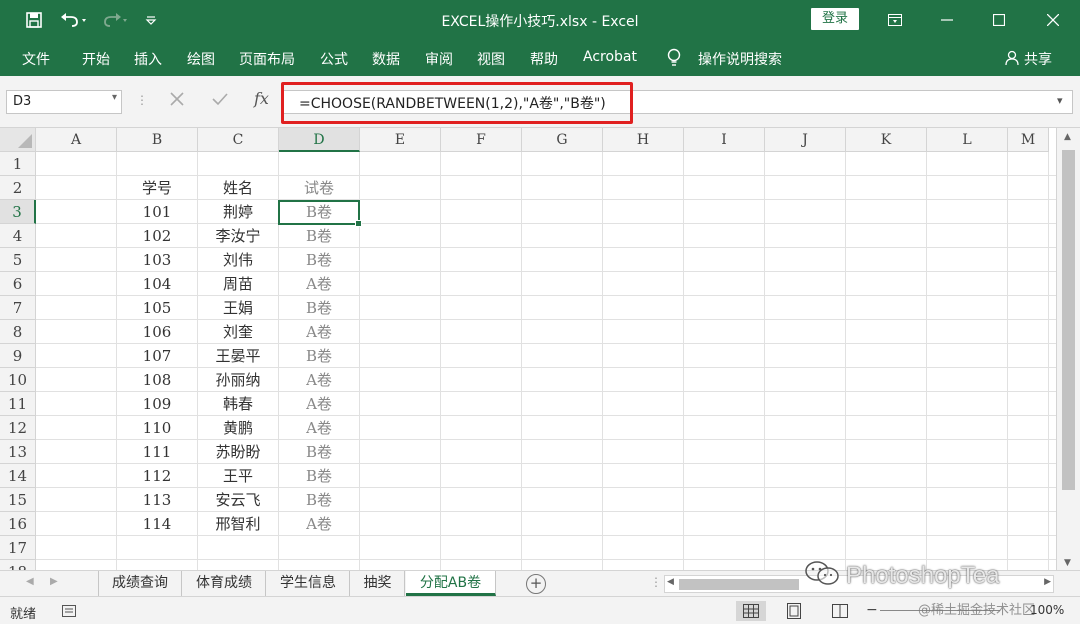 The width and height of the screenshot is (1080, 624). What do you see at coordinates (201, 59) in the screenshot?
I see `tab-draw: 绘图` at bounding box center [201, 59].